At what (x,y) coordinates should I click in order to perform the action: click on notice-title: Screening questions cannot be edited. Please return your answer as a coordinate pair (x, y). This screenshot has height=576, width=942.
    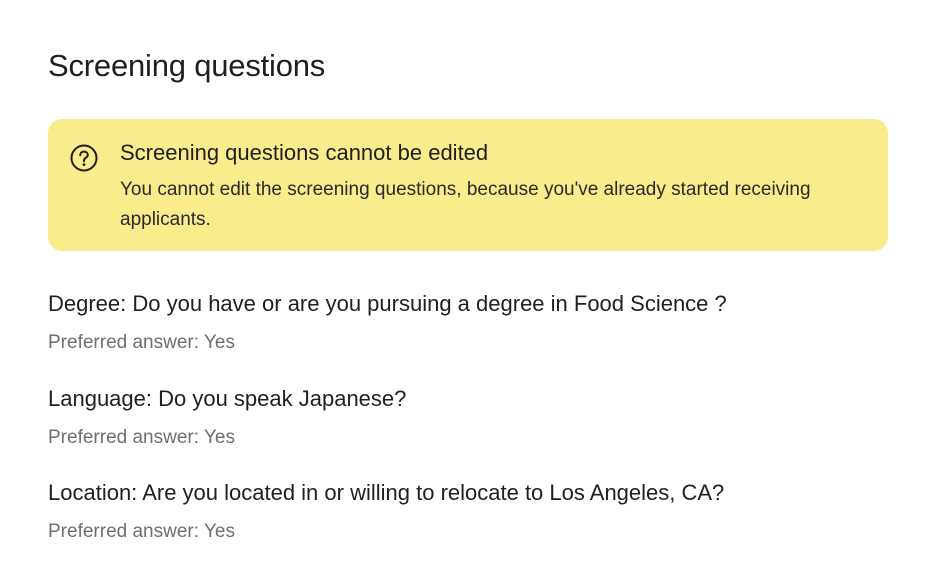
    Looking at the image, I should click on (304, 152).